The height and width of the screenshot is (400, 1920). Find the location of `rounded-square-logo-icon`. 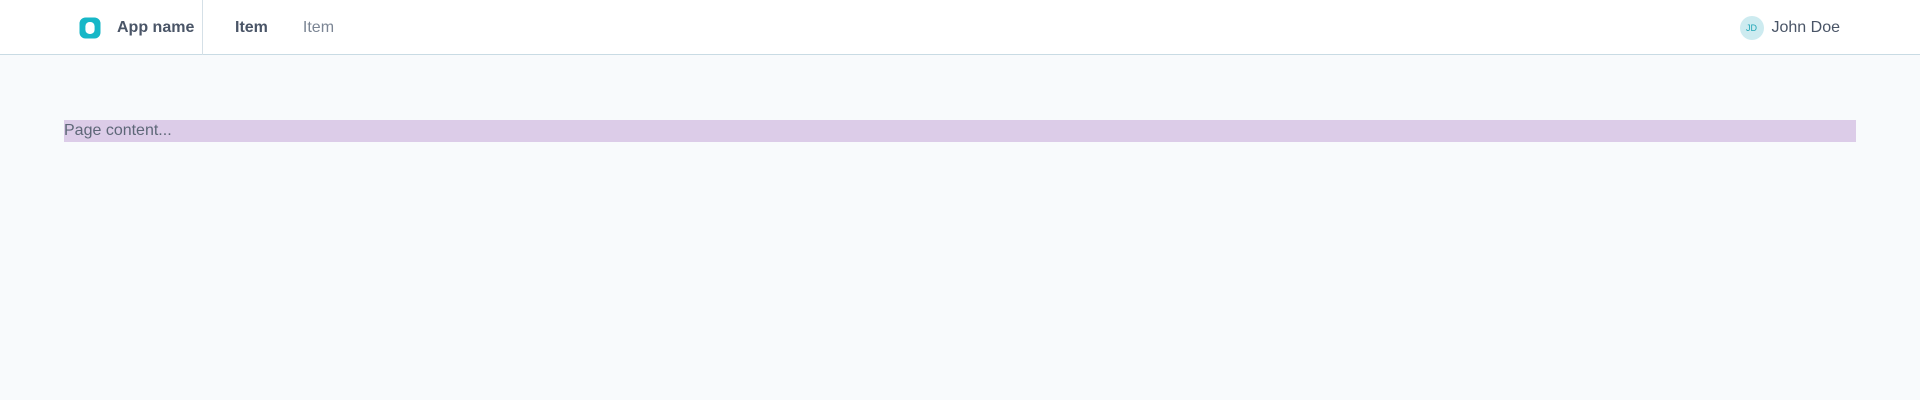

rounded-square-logo-icon is located at coordinates (90, 27).